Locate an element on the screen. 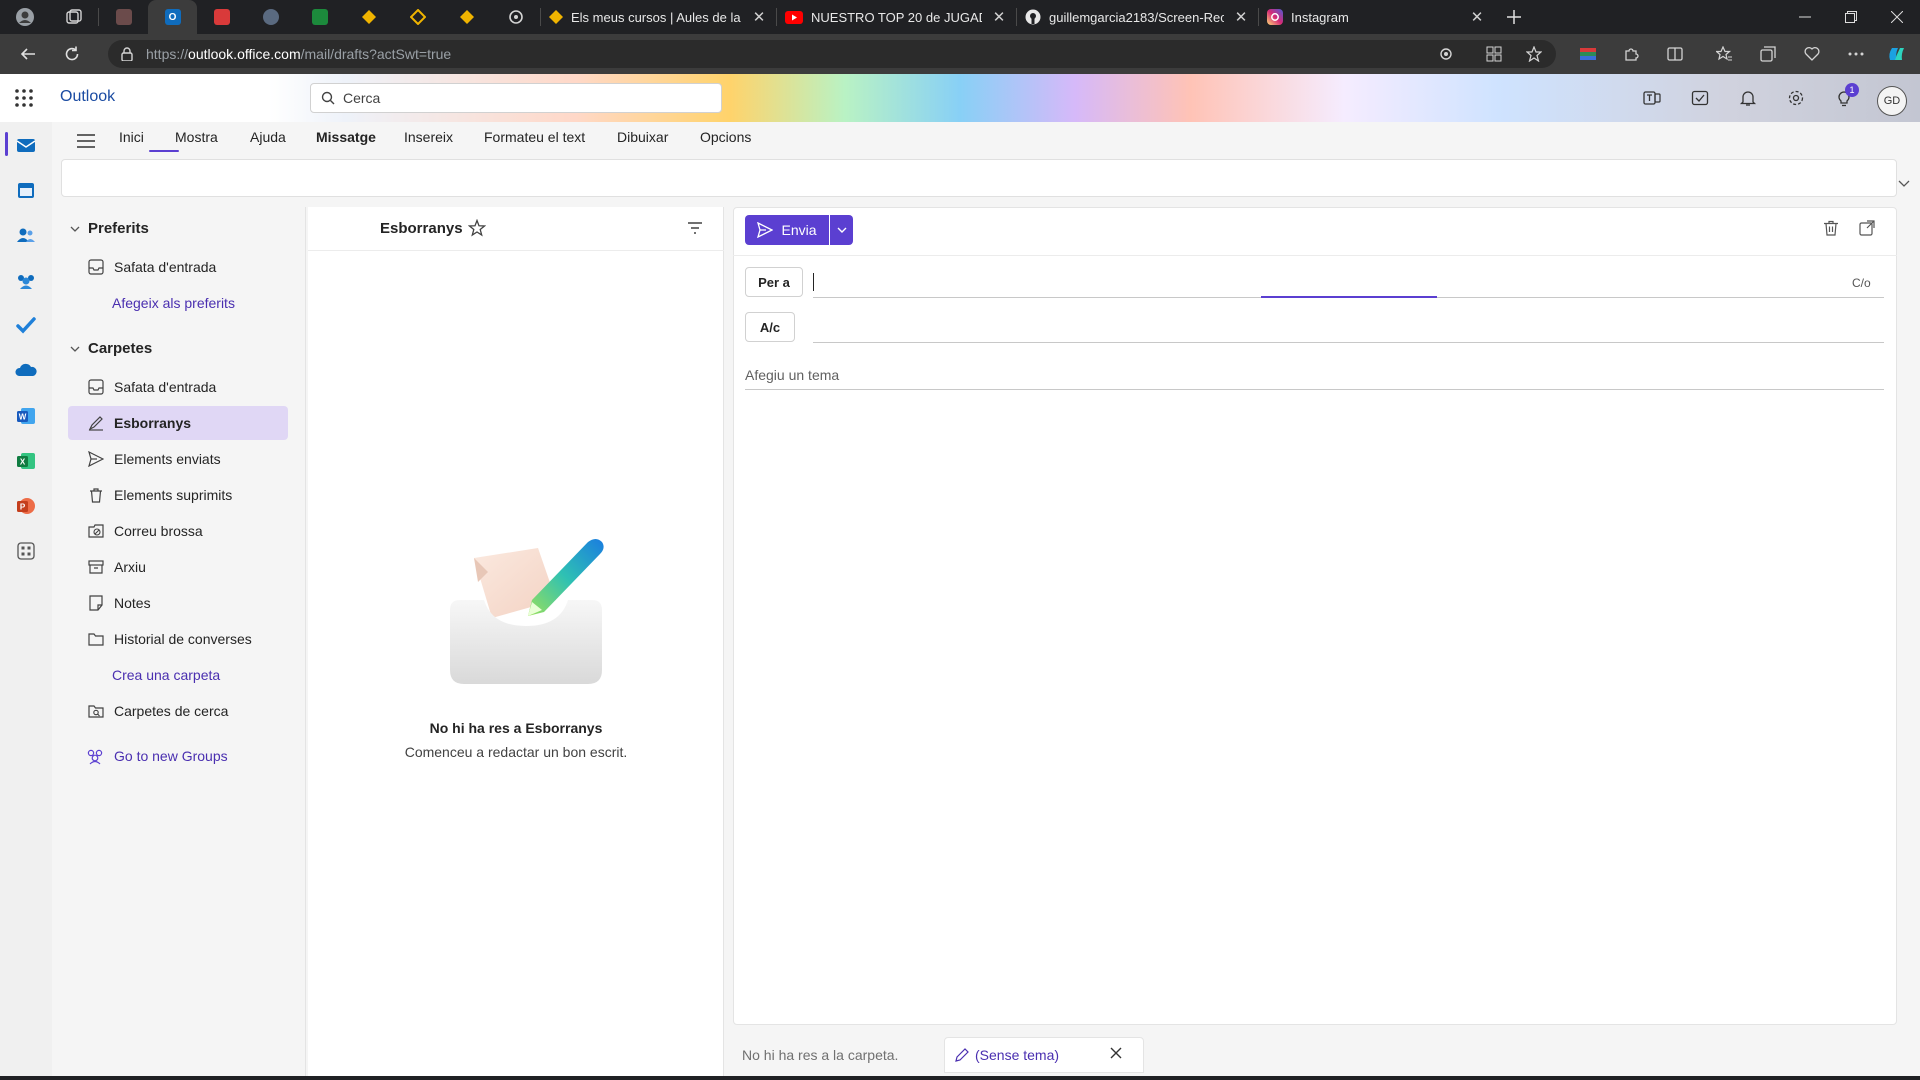 The image size is (1920, 1080). tab-format-text: Formateu el text is located at coordinates (534, 137).